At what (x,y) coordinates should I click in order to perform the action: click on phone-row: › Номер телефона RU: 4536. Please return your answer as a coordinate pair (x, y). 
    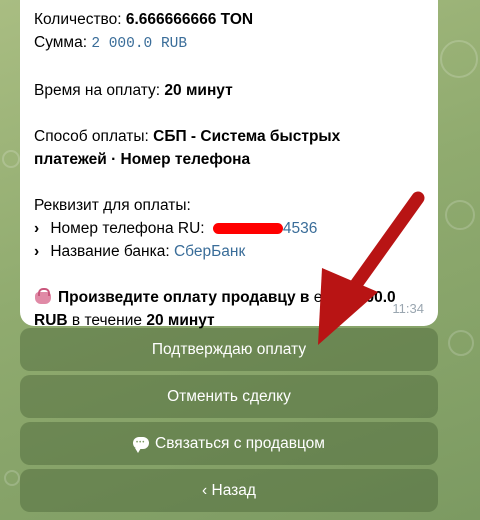
    Looking at the image, I should click on (229, 228).